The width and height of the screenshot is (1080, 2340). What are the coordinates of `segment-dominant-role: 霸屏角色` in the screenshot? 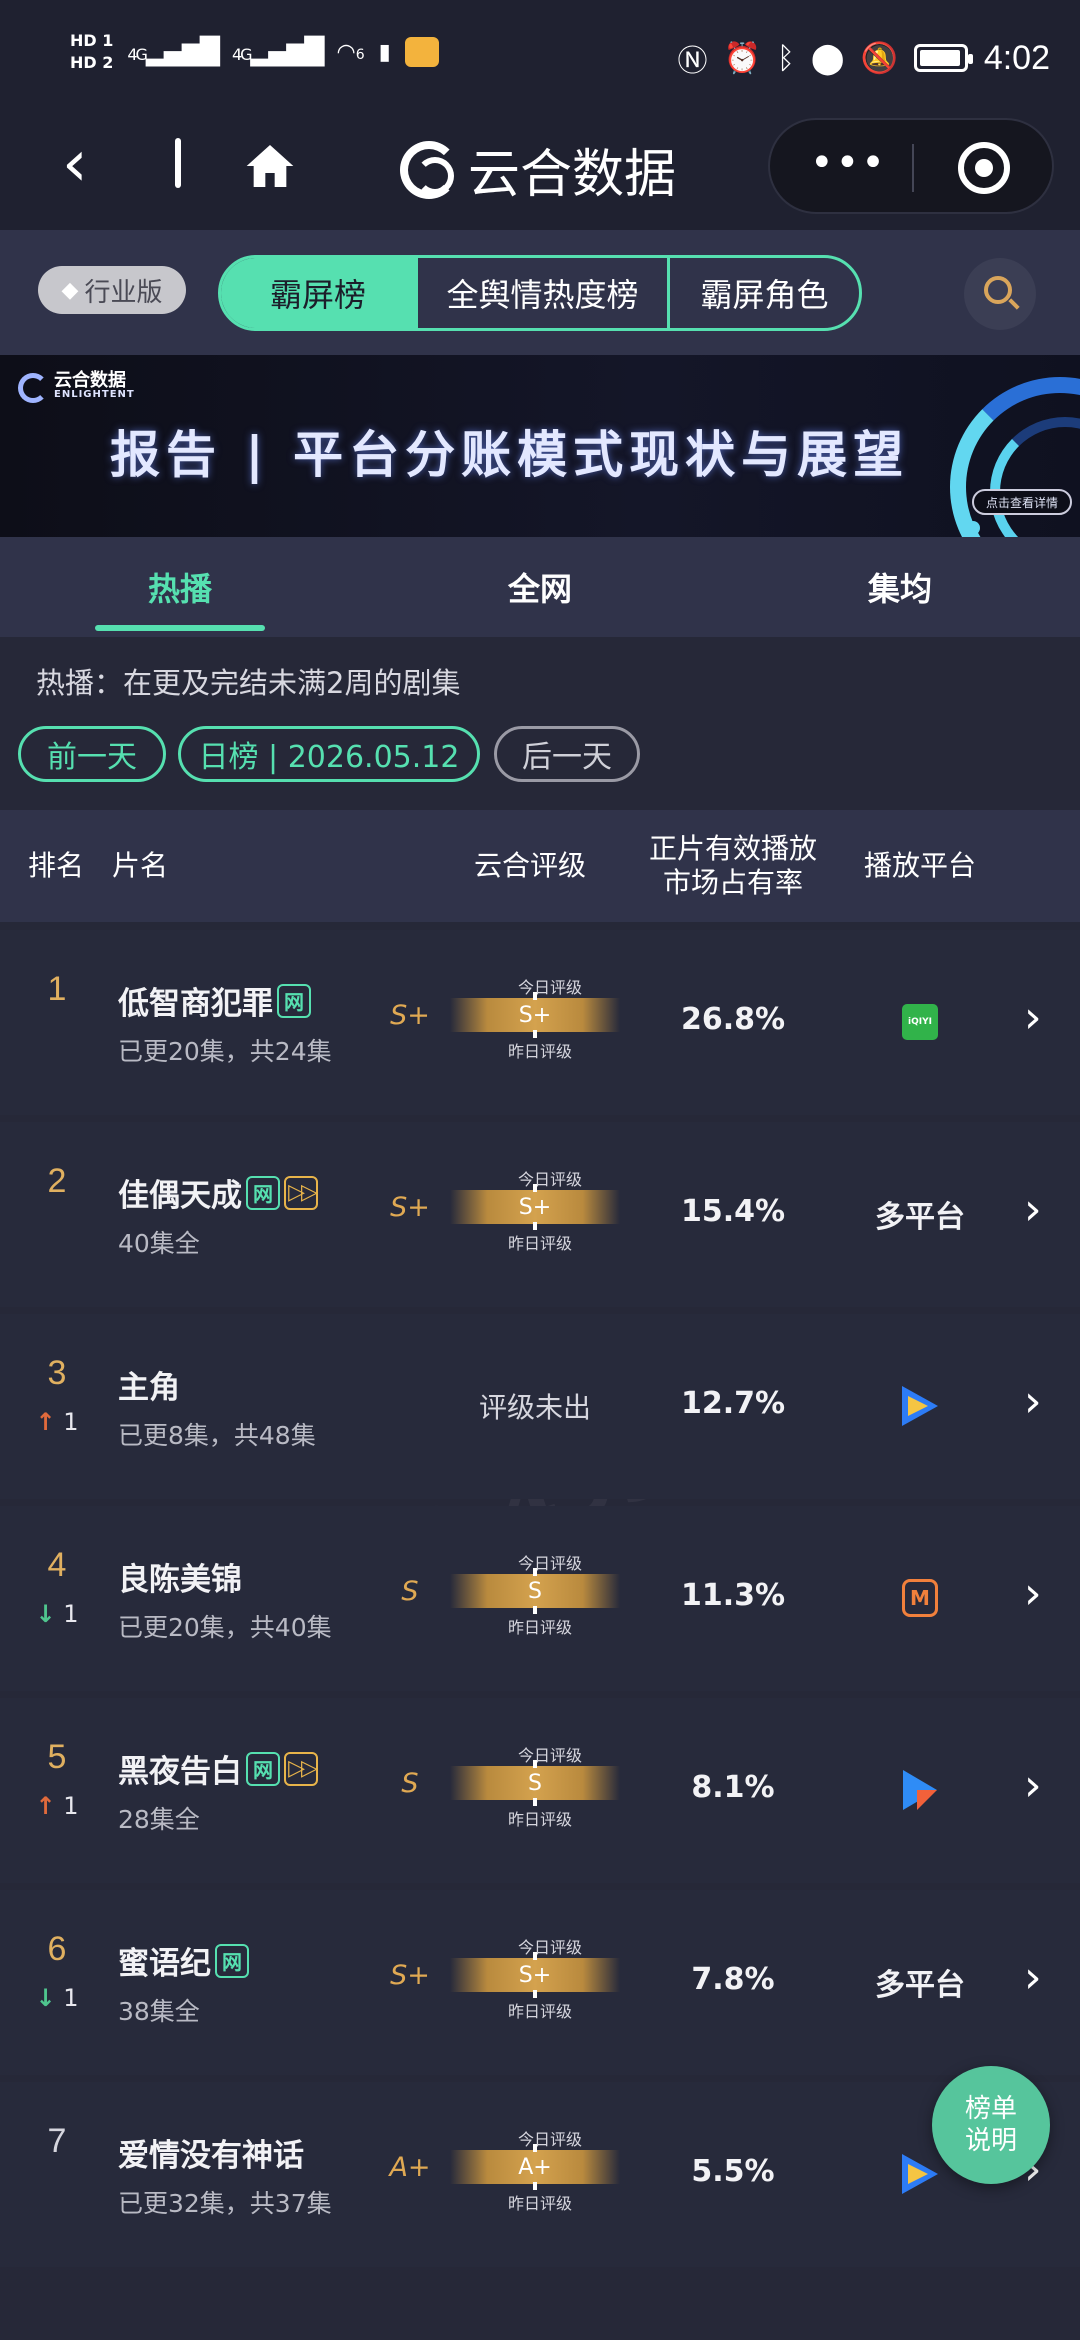 It's located at (763, 293).